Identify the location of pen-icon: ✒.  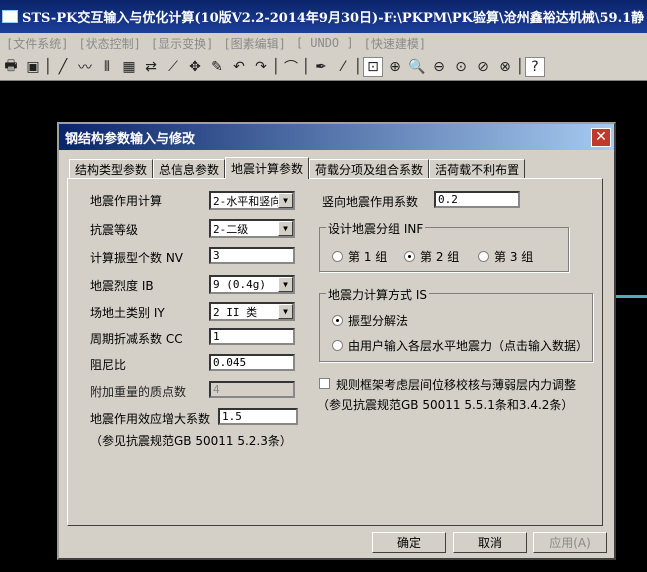
(321, 67).